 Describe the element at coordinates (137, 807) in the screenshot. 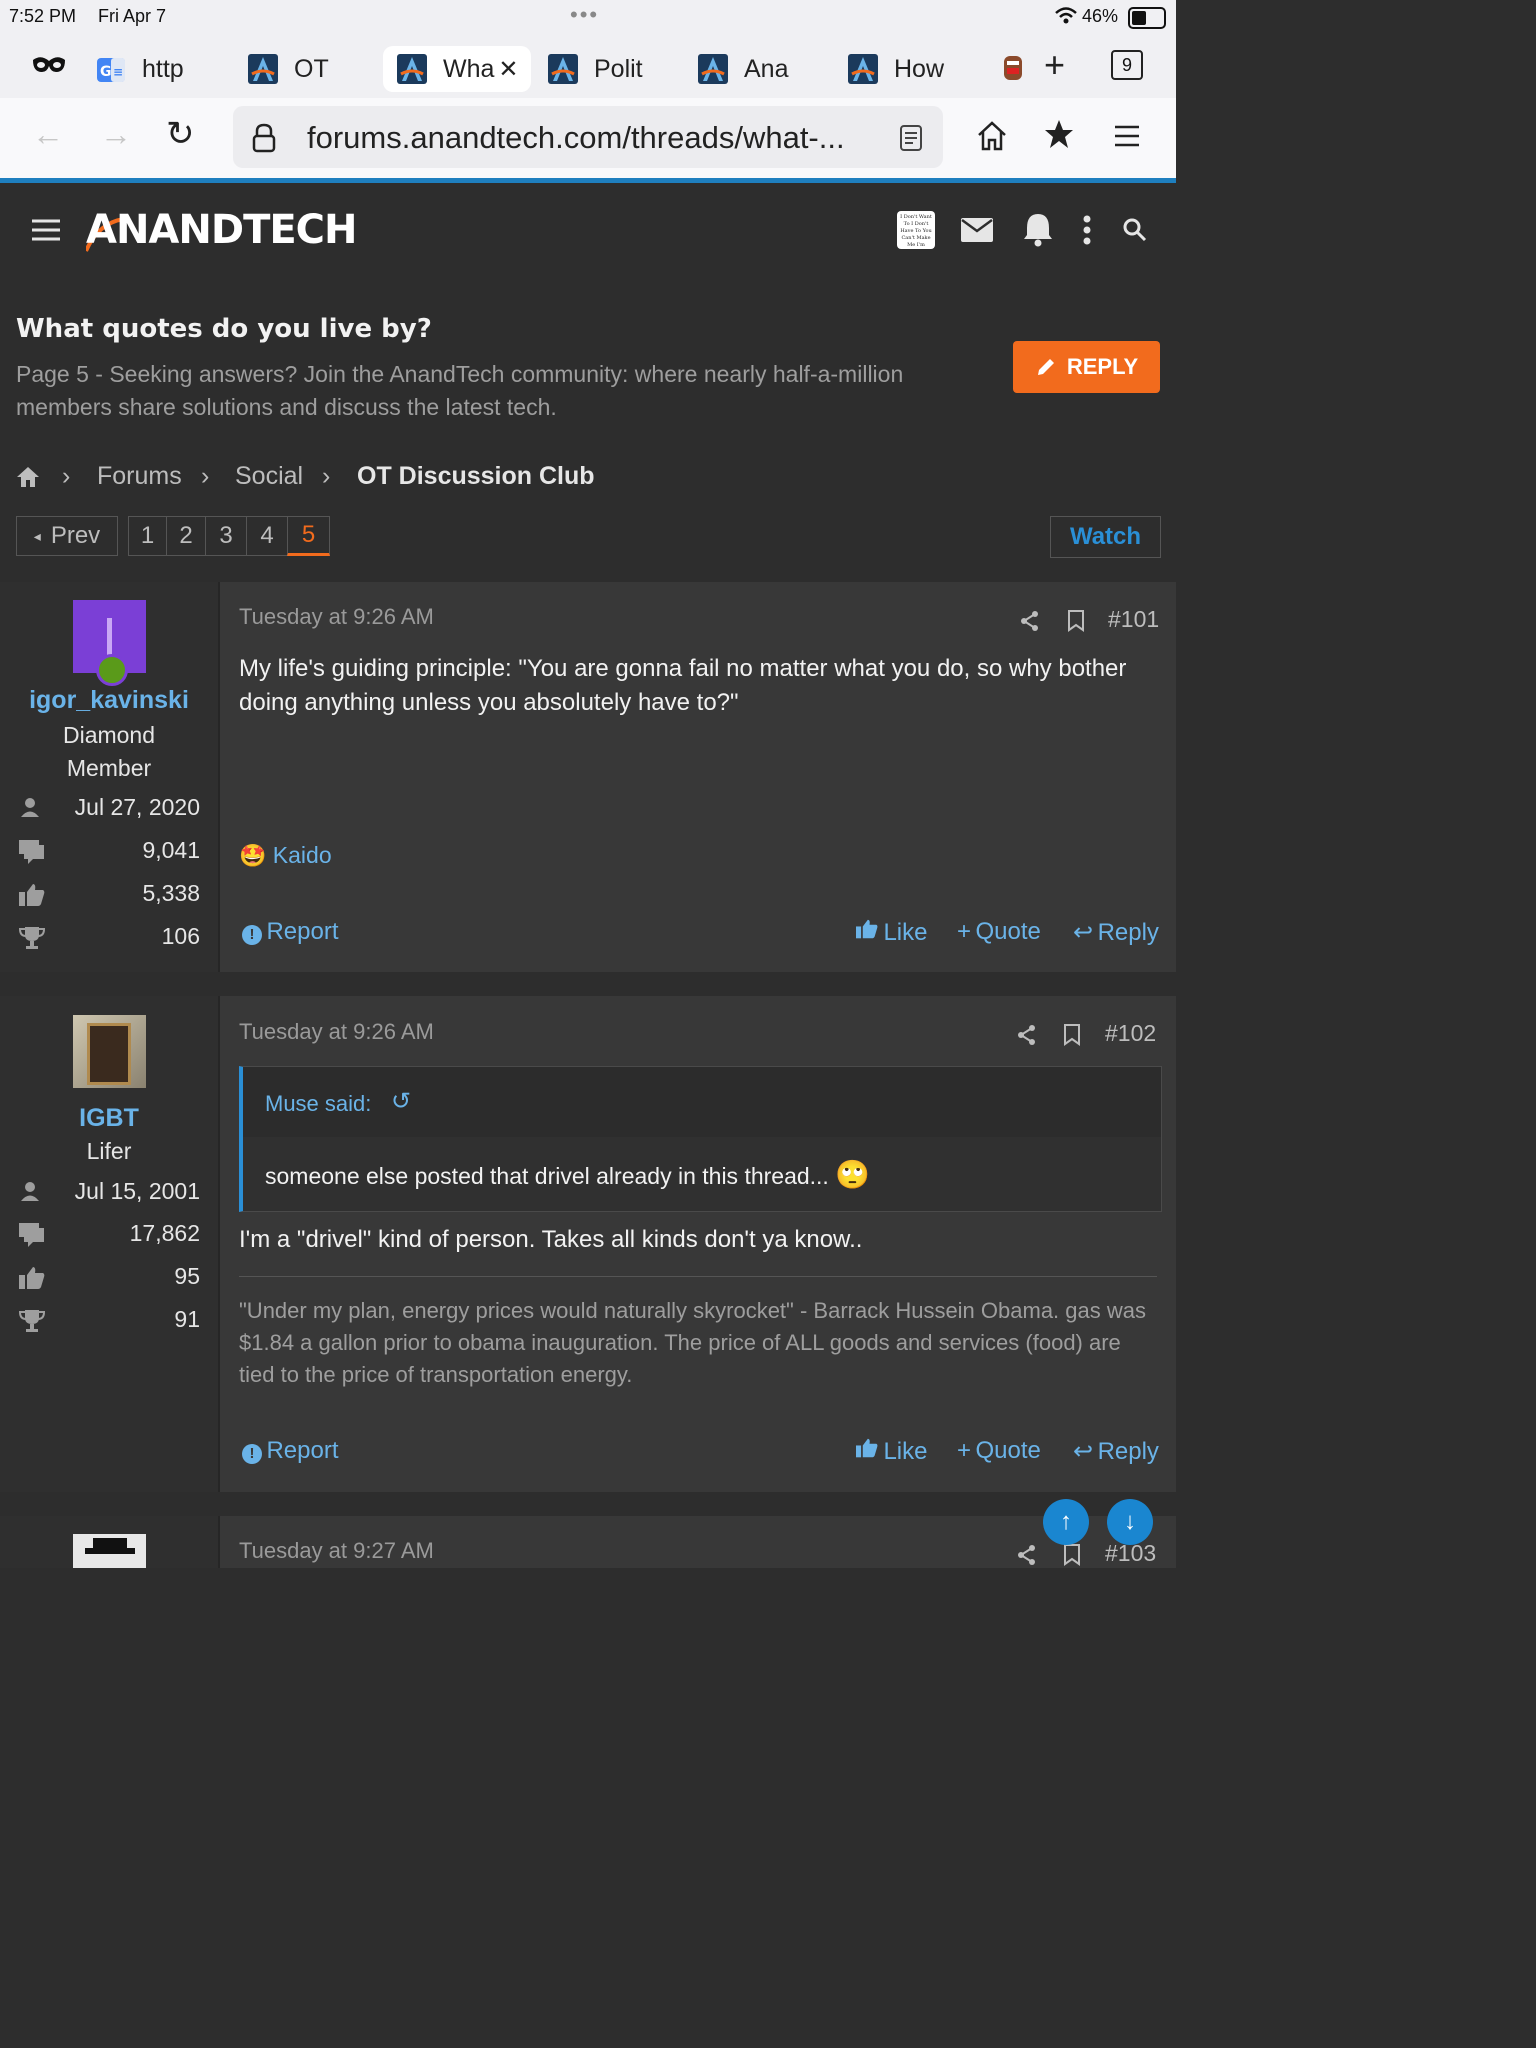

I see `joined-date: Jul 27, 2020` at that location.